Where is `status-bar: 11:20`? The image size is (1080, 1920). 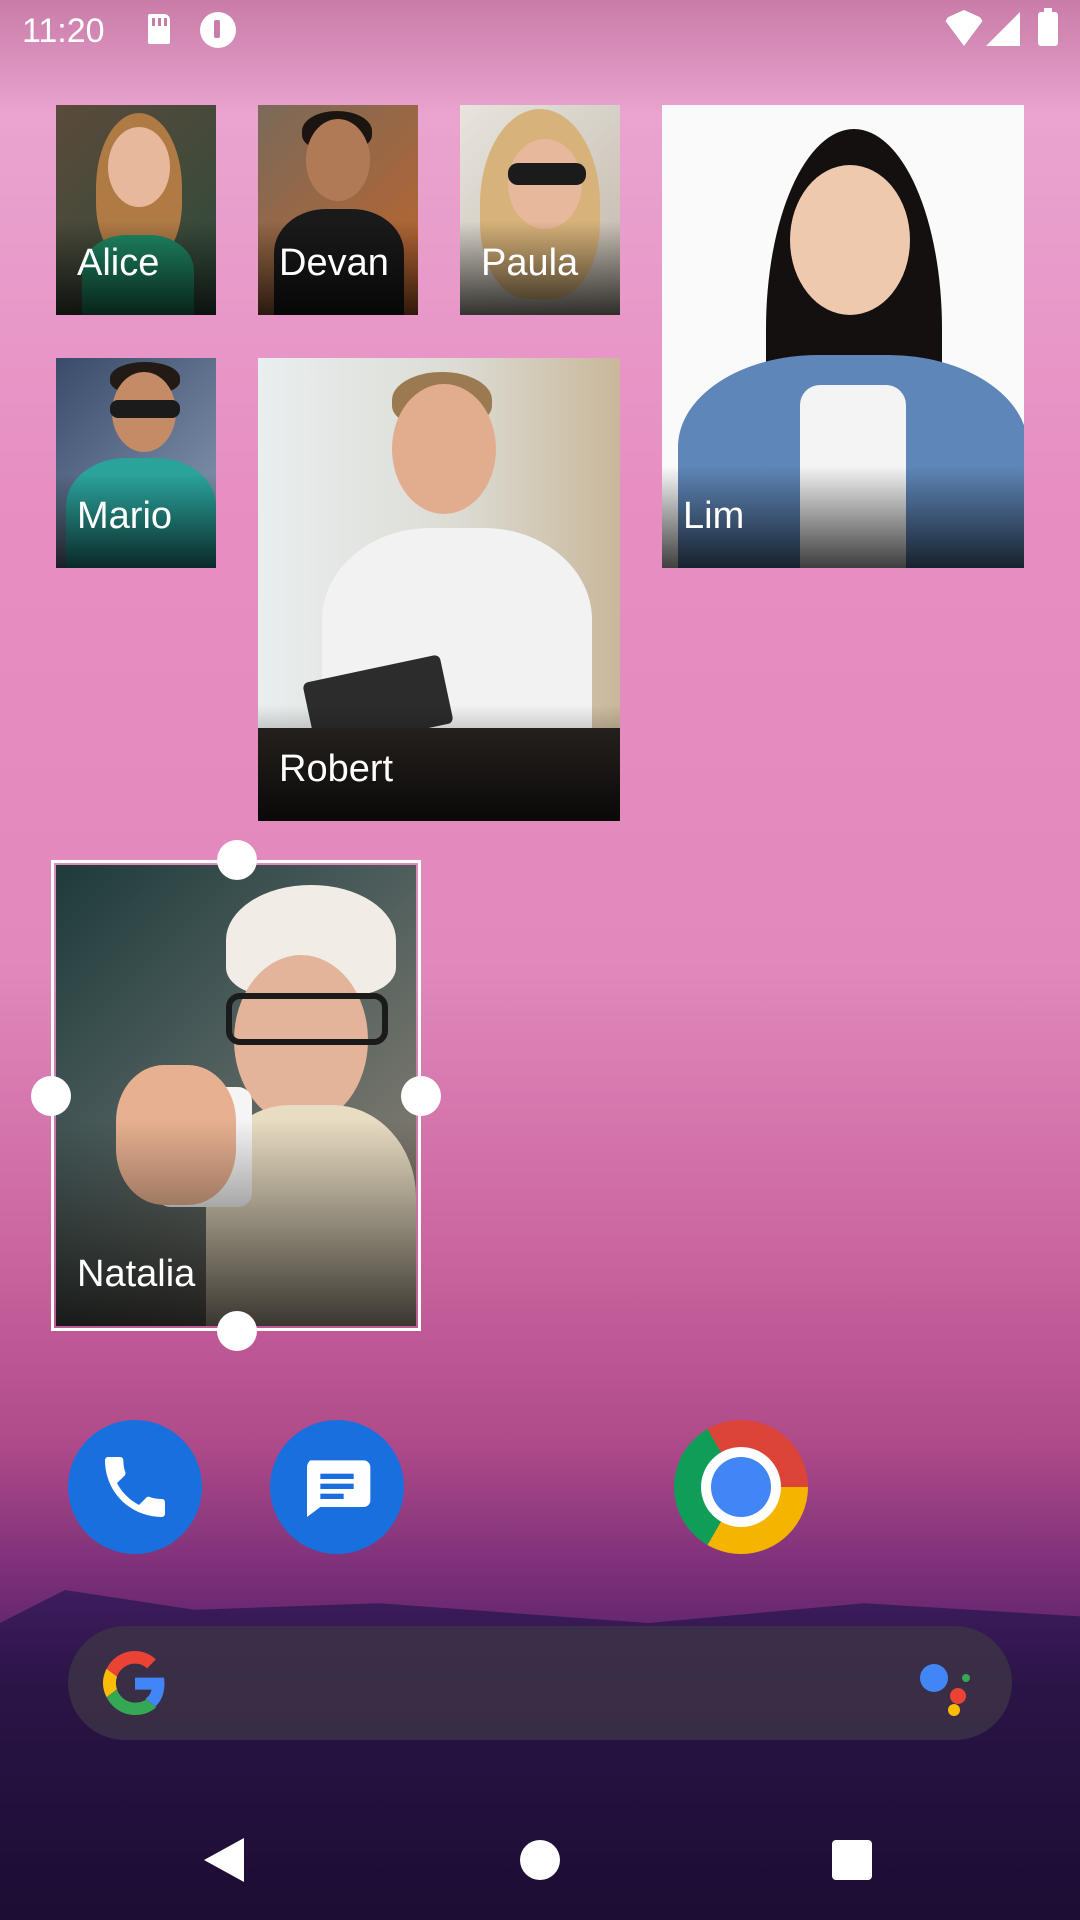 status-bar: 11:20 is located at coordinates (540, 32).